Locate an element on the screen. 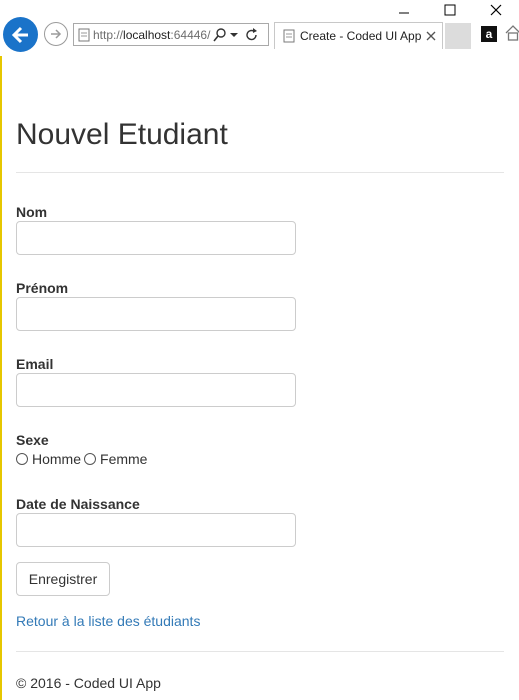 The width and height of the screenshot is (519, 700). prenom-input is located at coordinates (156, 314).